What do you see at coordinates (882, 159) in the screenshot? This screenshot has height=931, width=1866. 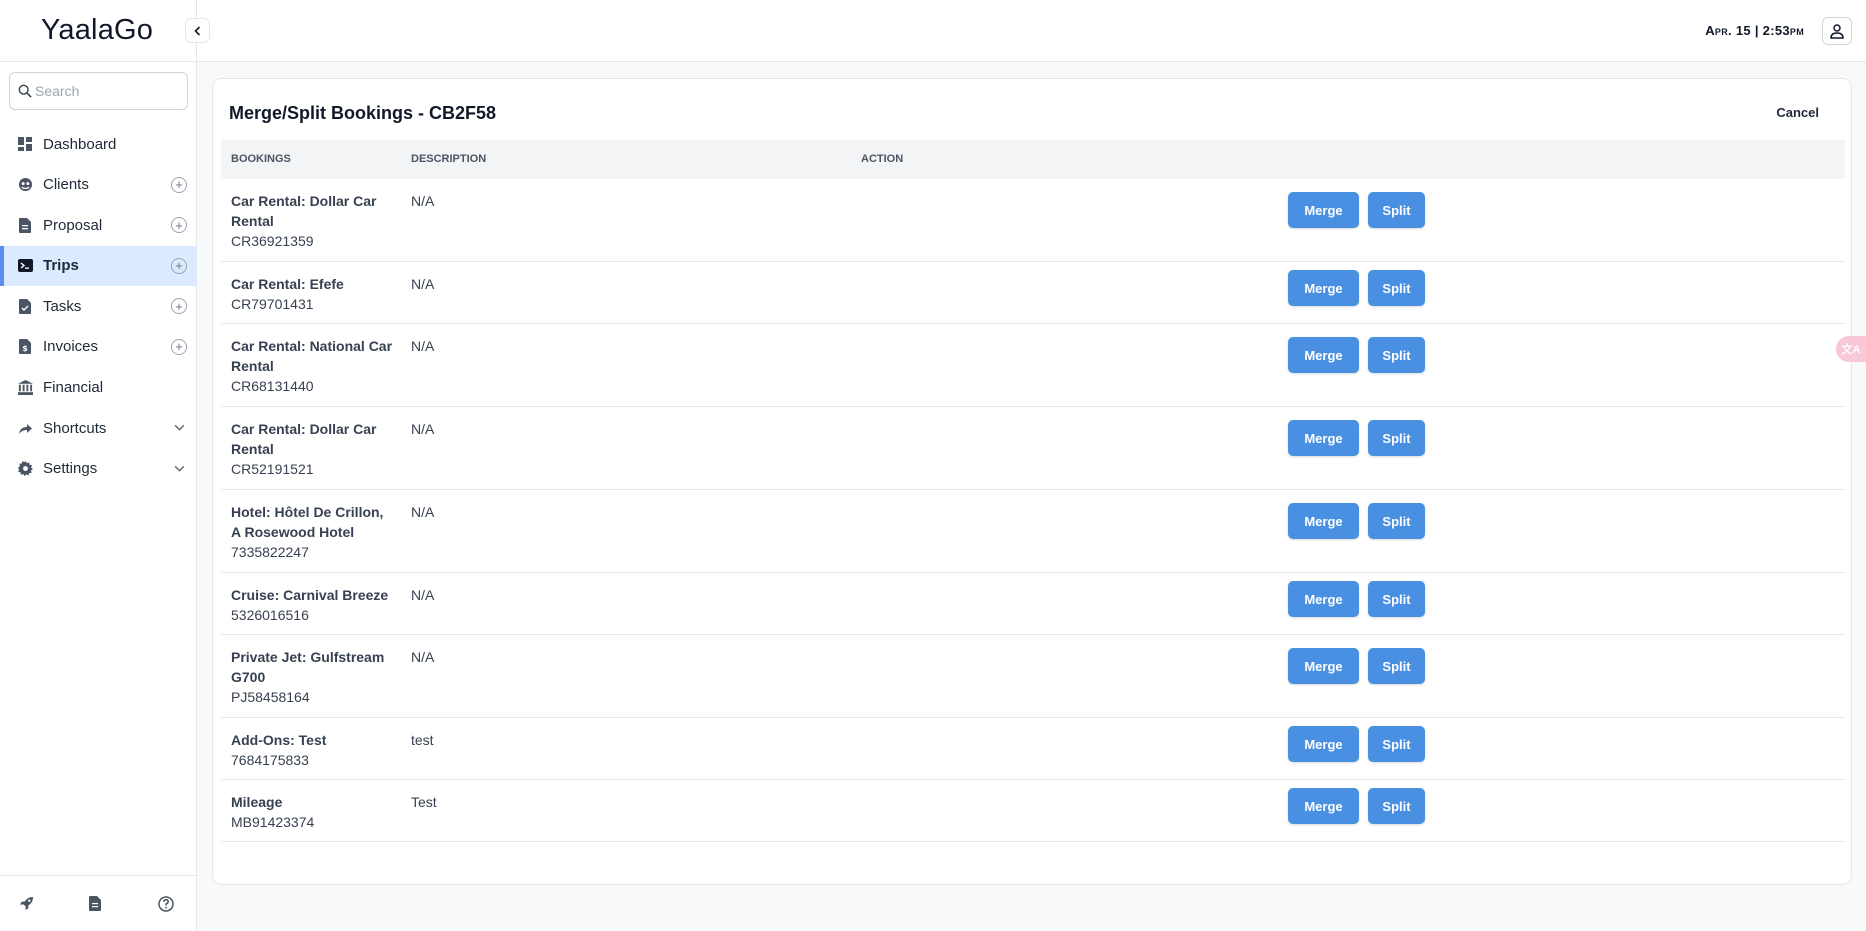 I see `column-header-action: ACTION` at bounding box center [882, 159].